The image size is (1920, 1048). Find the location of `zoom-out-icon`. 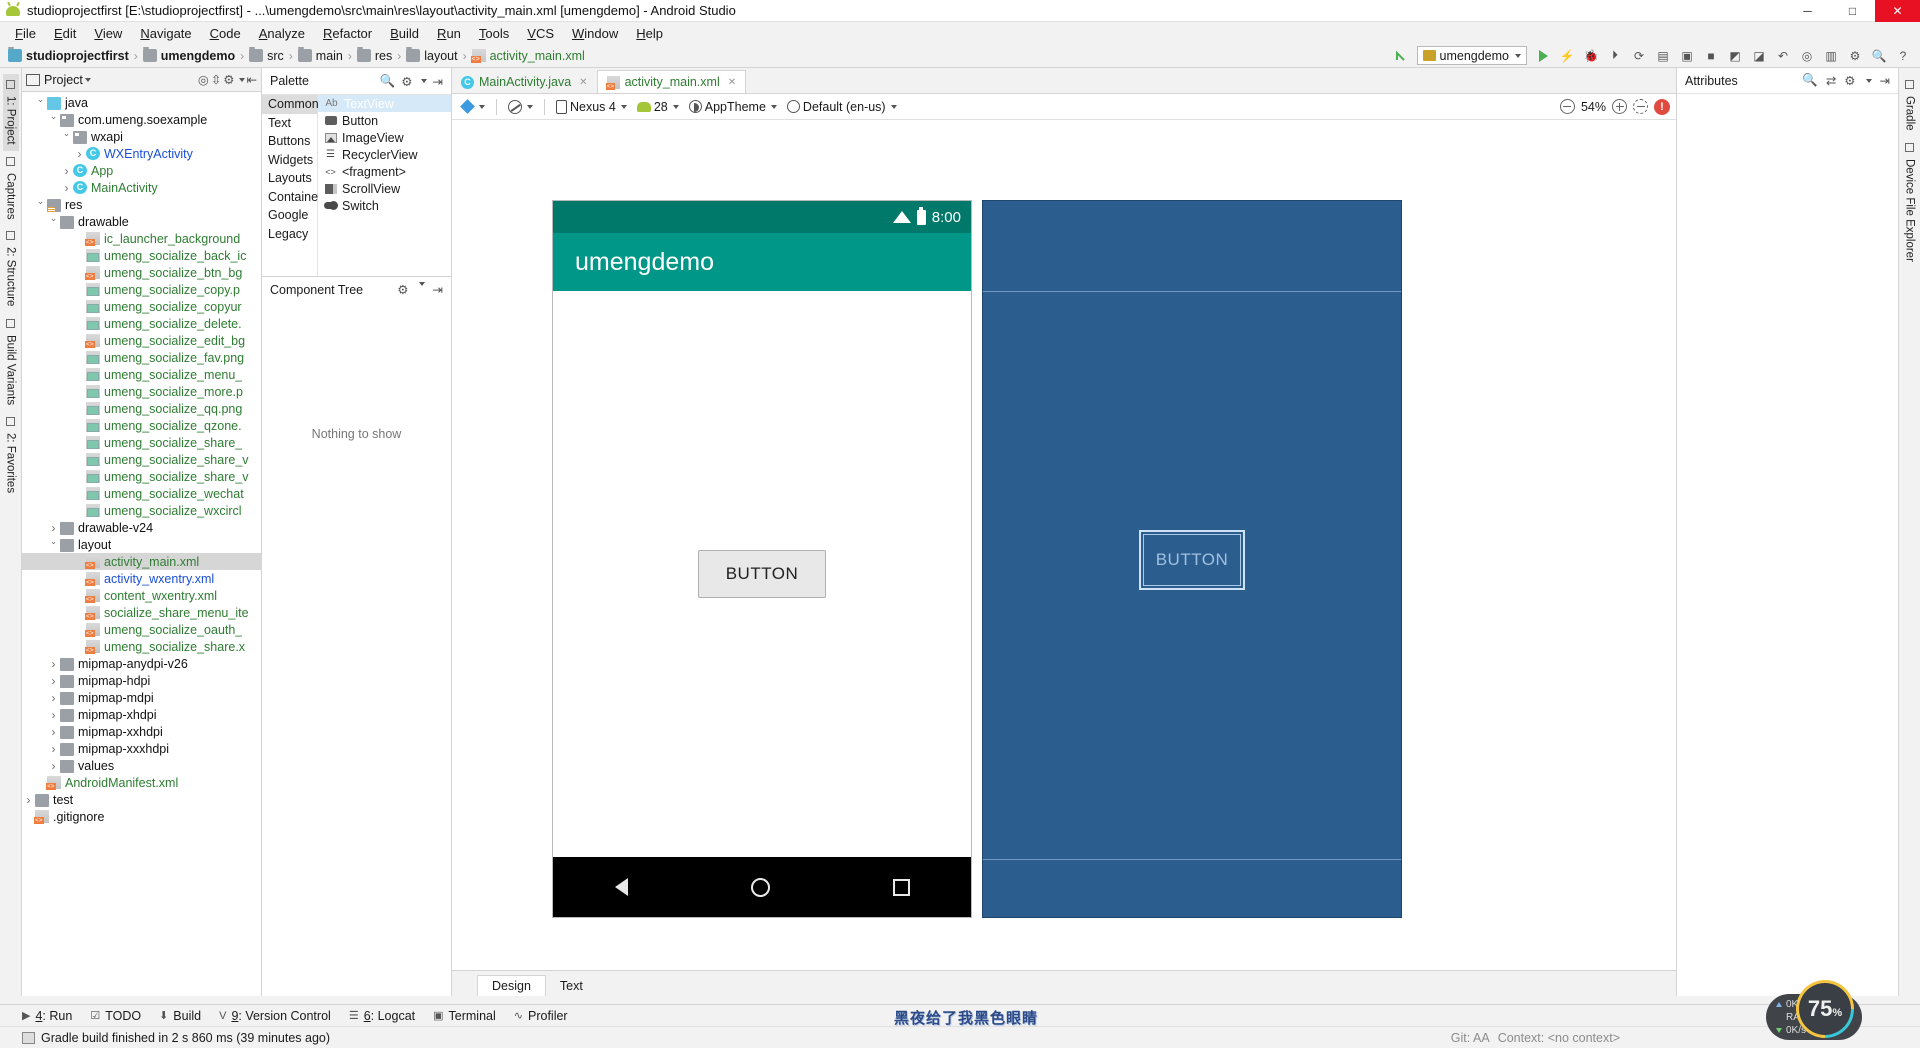

zoom-out-icon is located at coordinates (1567, 106).